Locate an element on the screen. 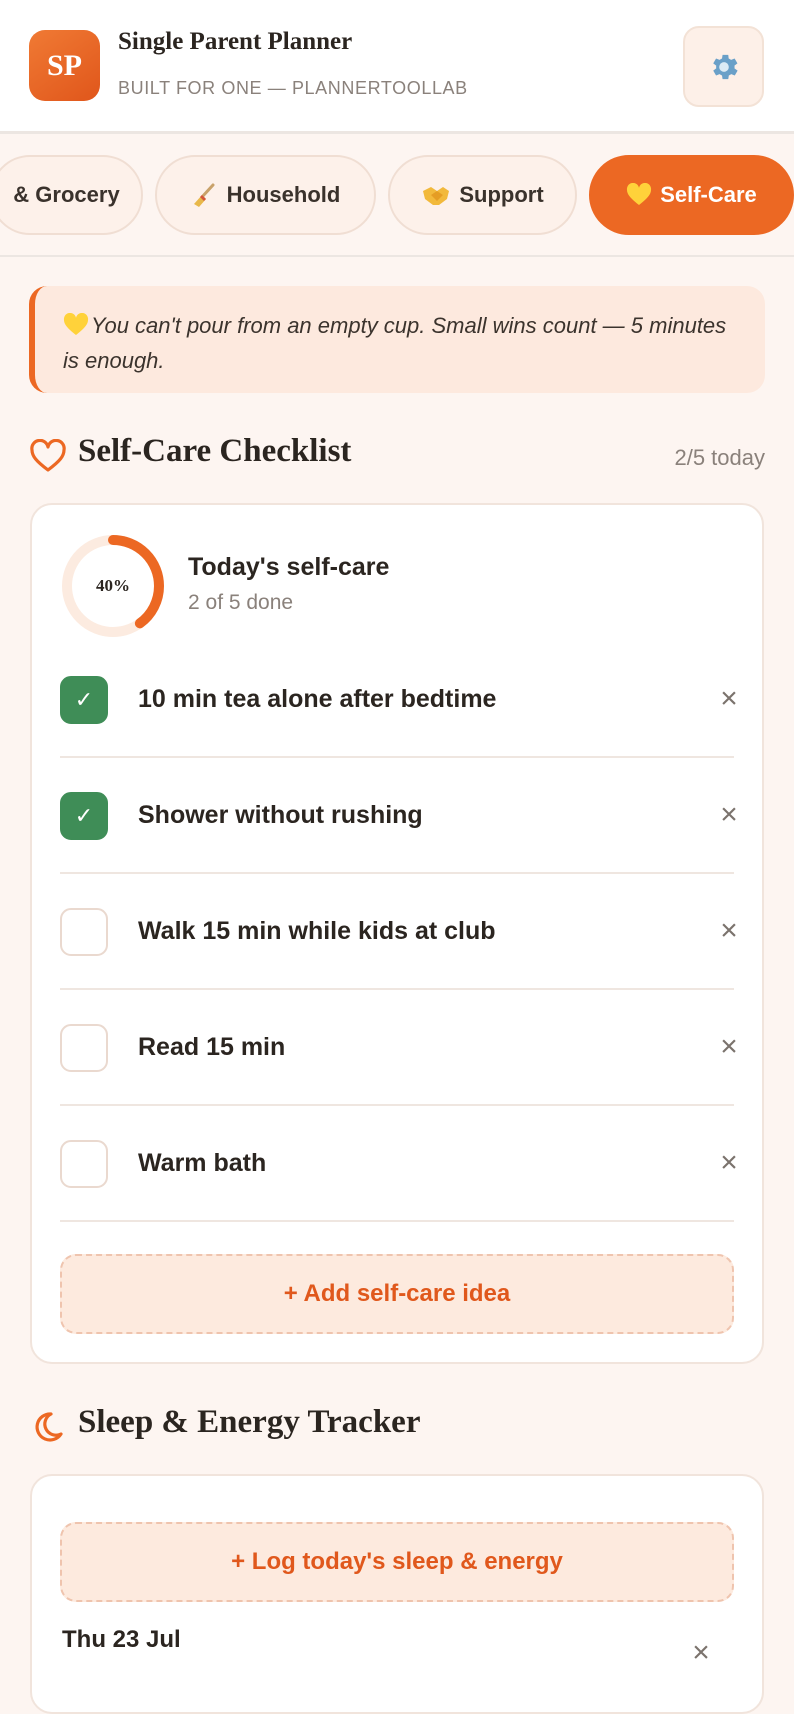  heart-outline-icon is located at coordinates (48, 455).